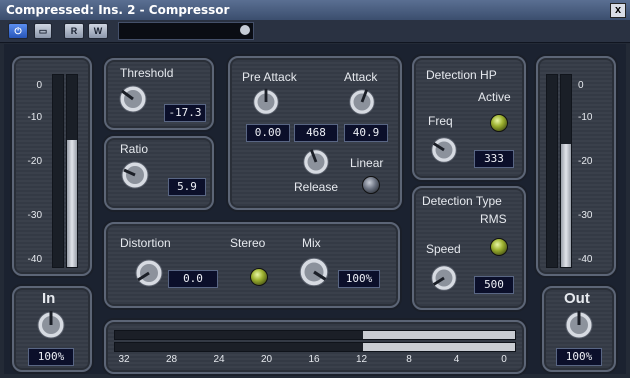 The height and width of the screenshot is (378, 630). What do you see at coordinates (409, 359) in the screenshot?
I see `gain-reduction-tick-8: 8` at bounding box center [409, 359].